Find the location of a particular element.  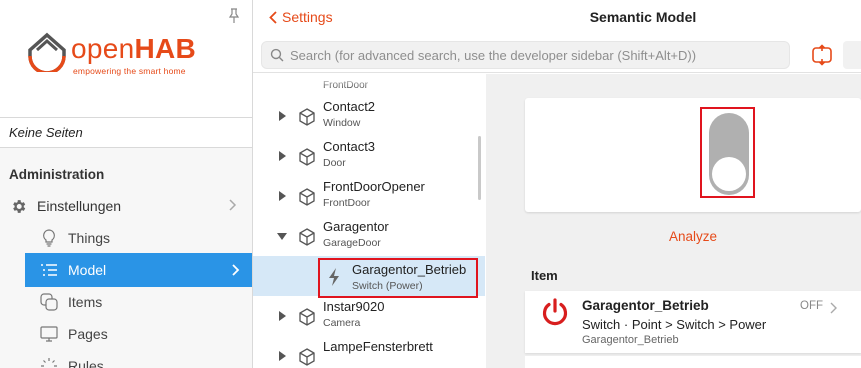

lightbulb-icon is located at coordinates (49, 238).